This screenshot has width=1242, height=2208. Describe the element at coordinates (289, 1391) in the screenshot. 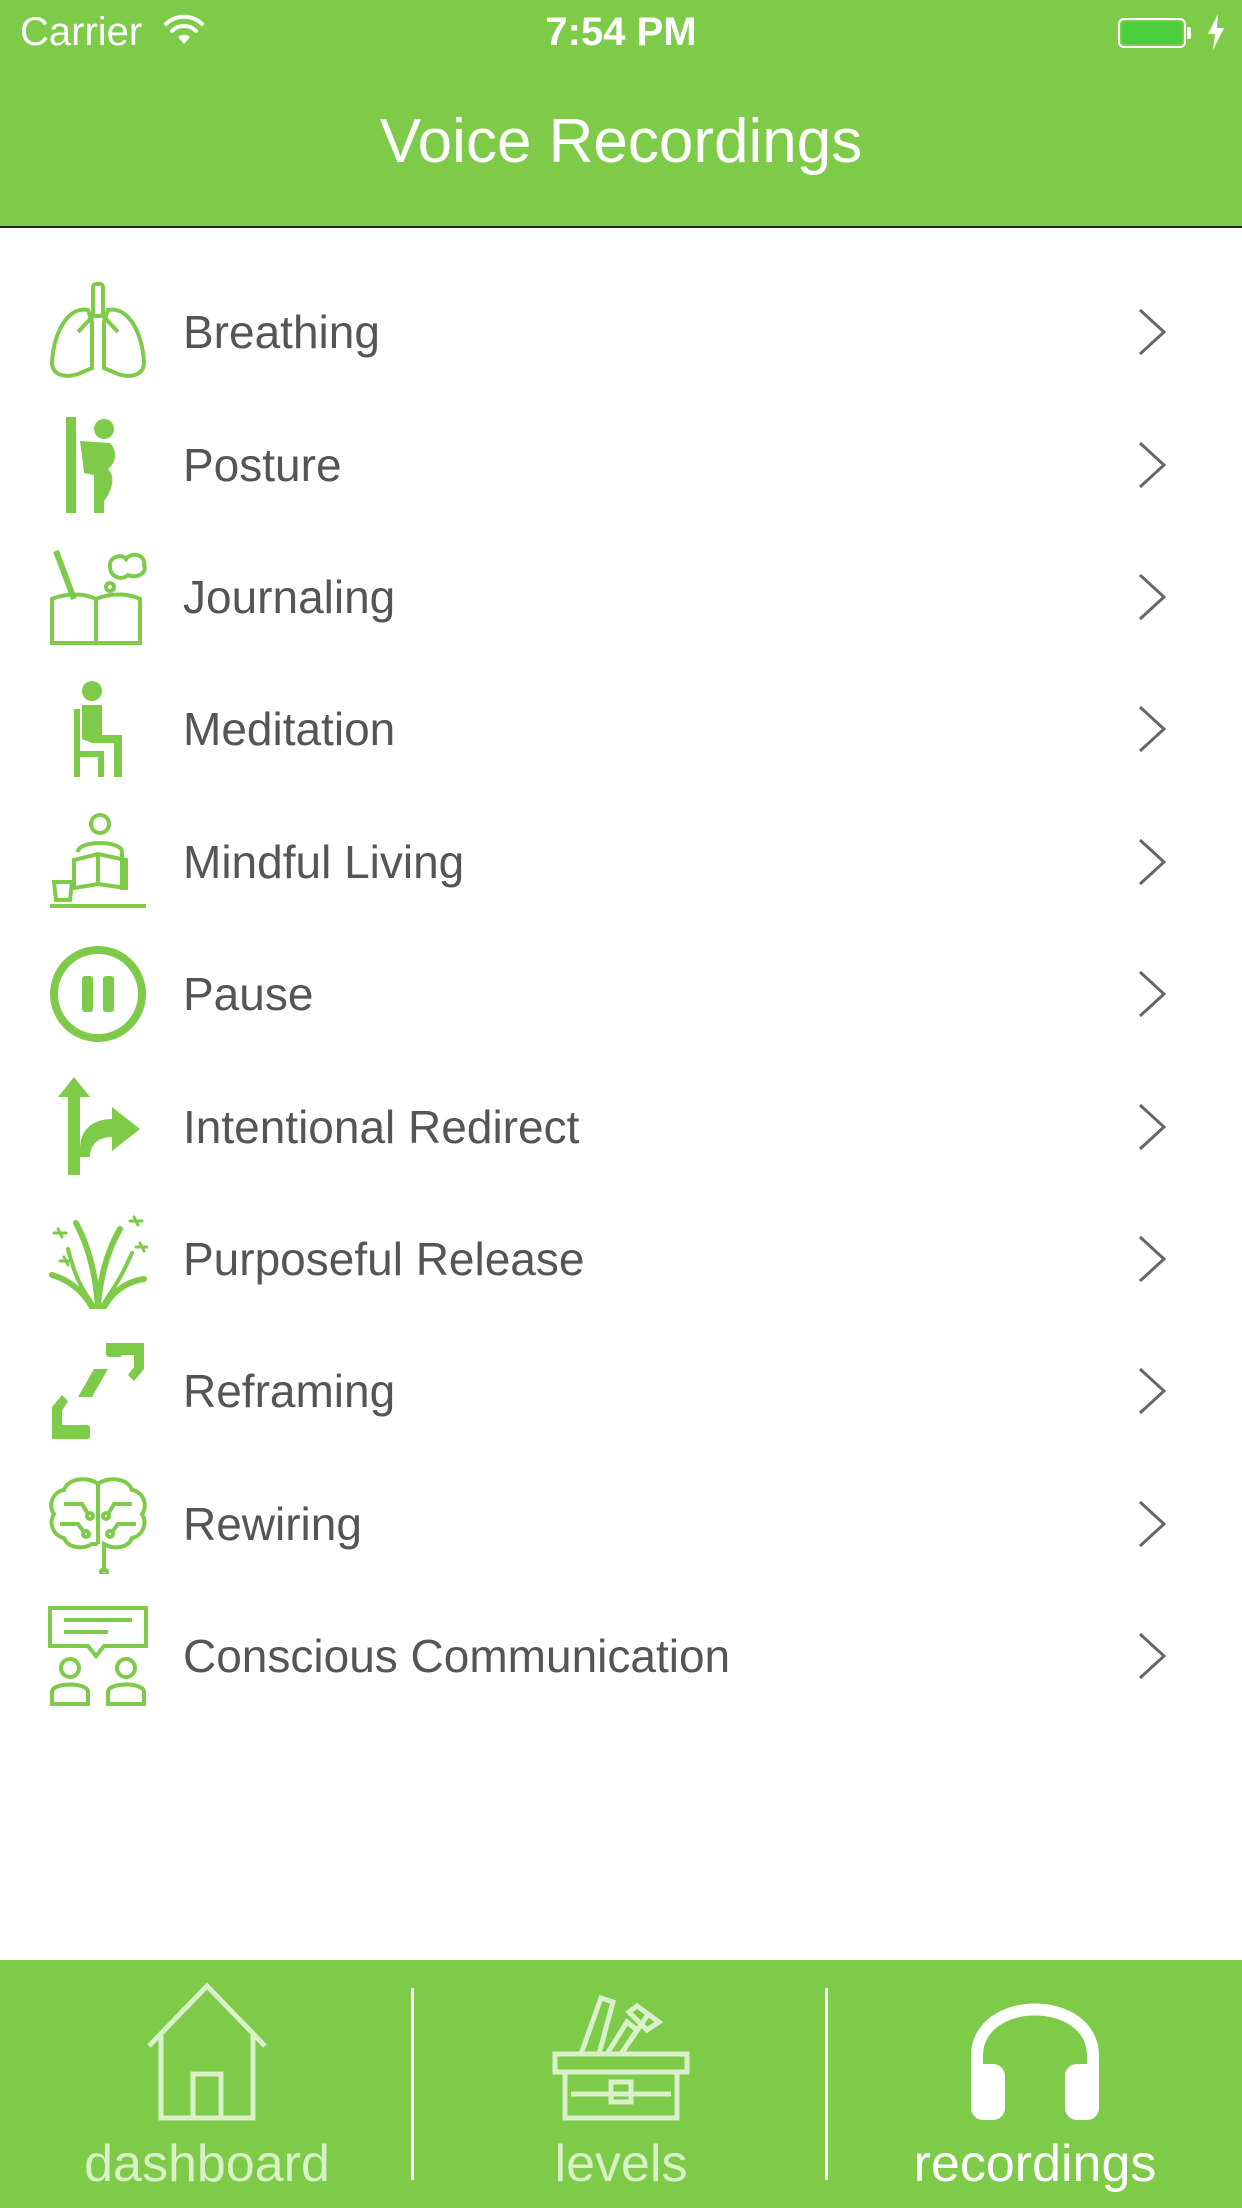

I see `list-item-label: Reframing` at that location.